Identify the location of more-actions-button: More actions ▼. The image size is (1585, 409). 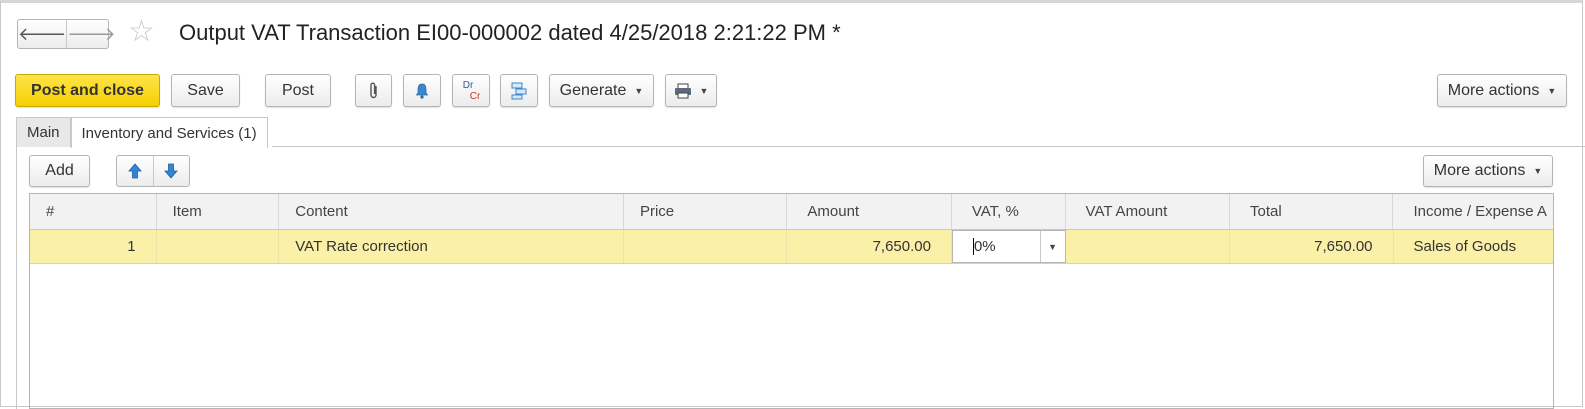
(1502, 90).